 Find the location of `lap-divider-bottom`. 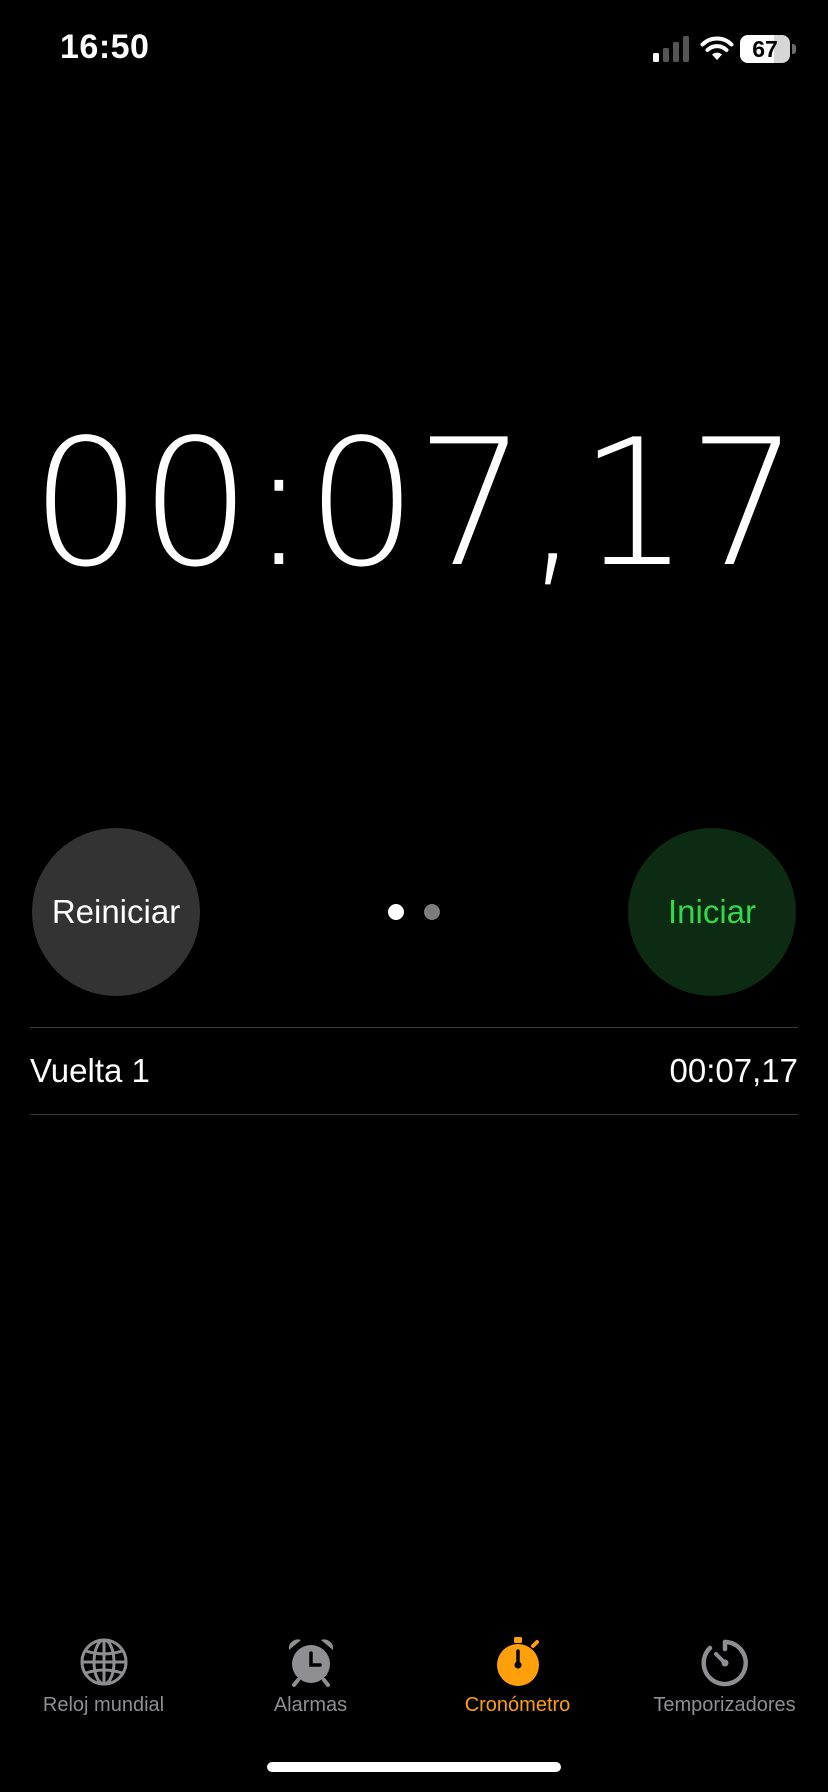

lap-divider-bottom is located at coordinates (414, 1114).